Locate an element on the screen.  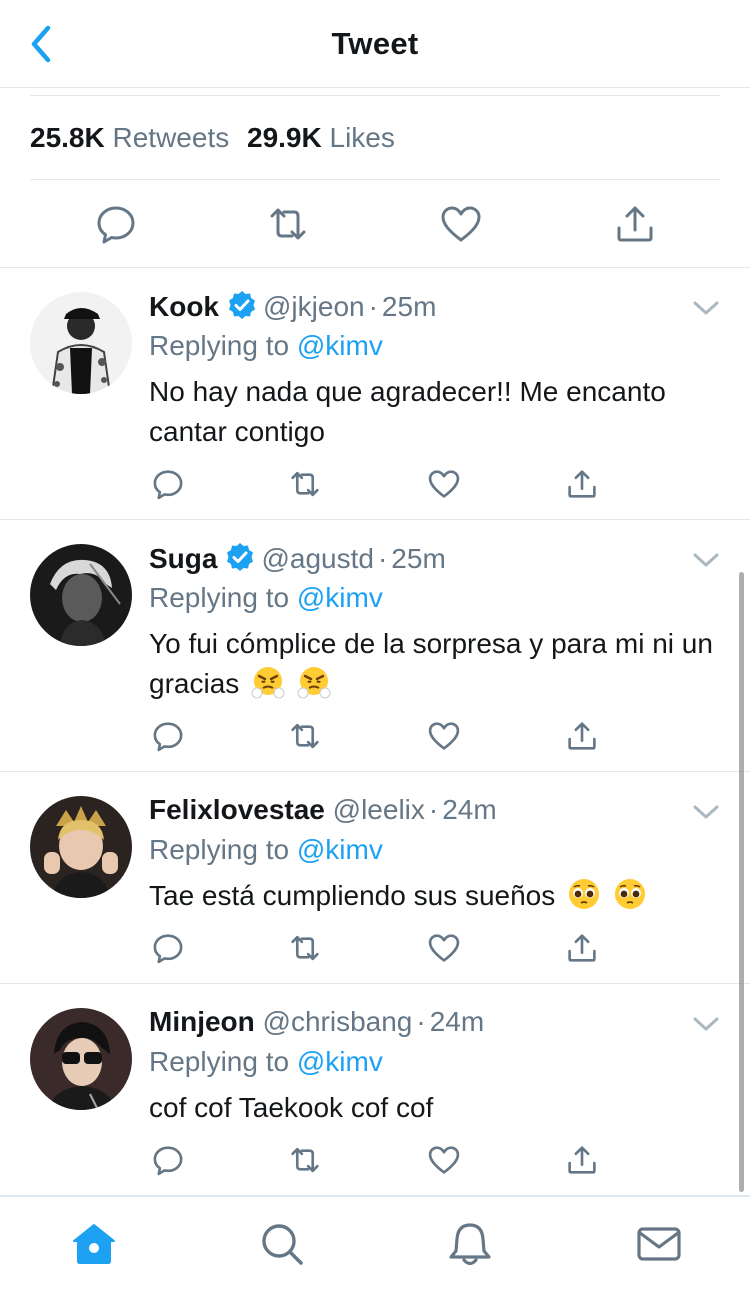
reply-header: Kook @jkjeon · 25m is located at coordinates (292, 306).